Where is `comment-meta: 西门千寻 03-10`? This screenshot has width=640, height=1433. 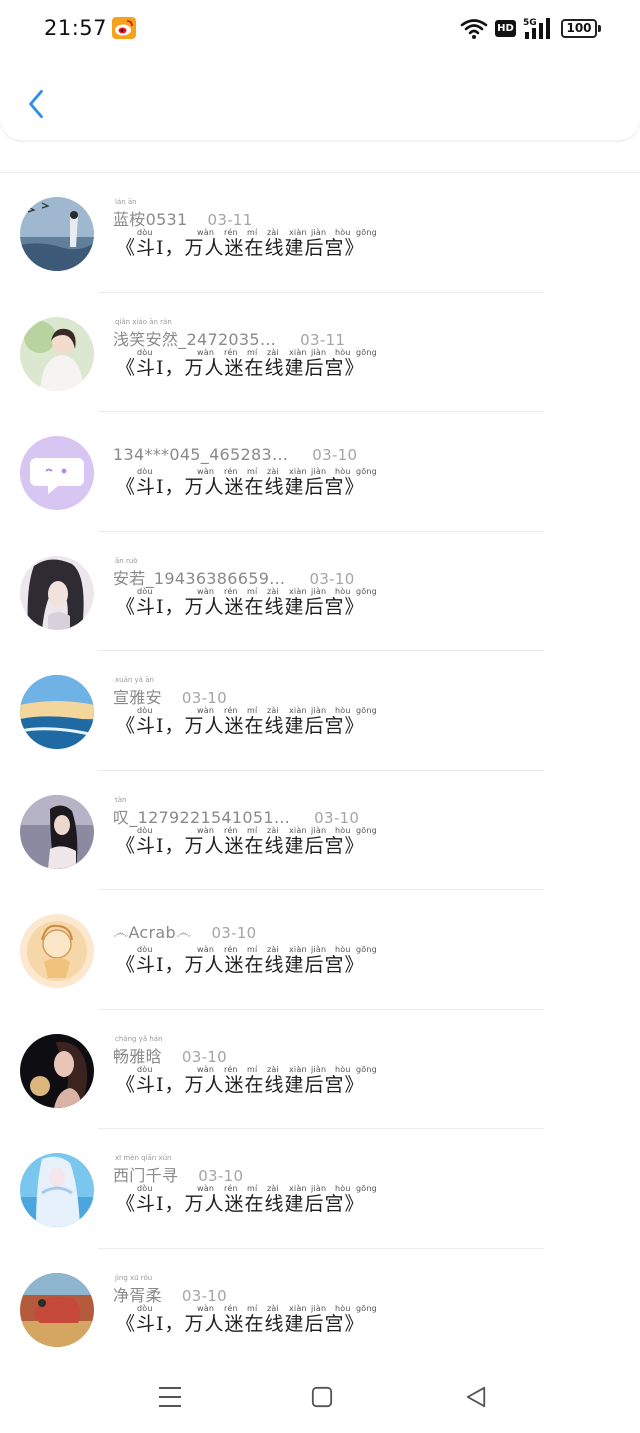 comment-meta: 西门千寻 03-10 is located at coordinates (178, 1174).